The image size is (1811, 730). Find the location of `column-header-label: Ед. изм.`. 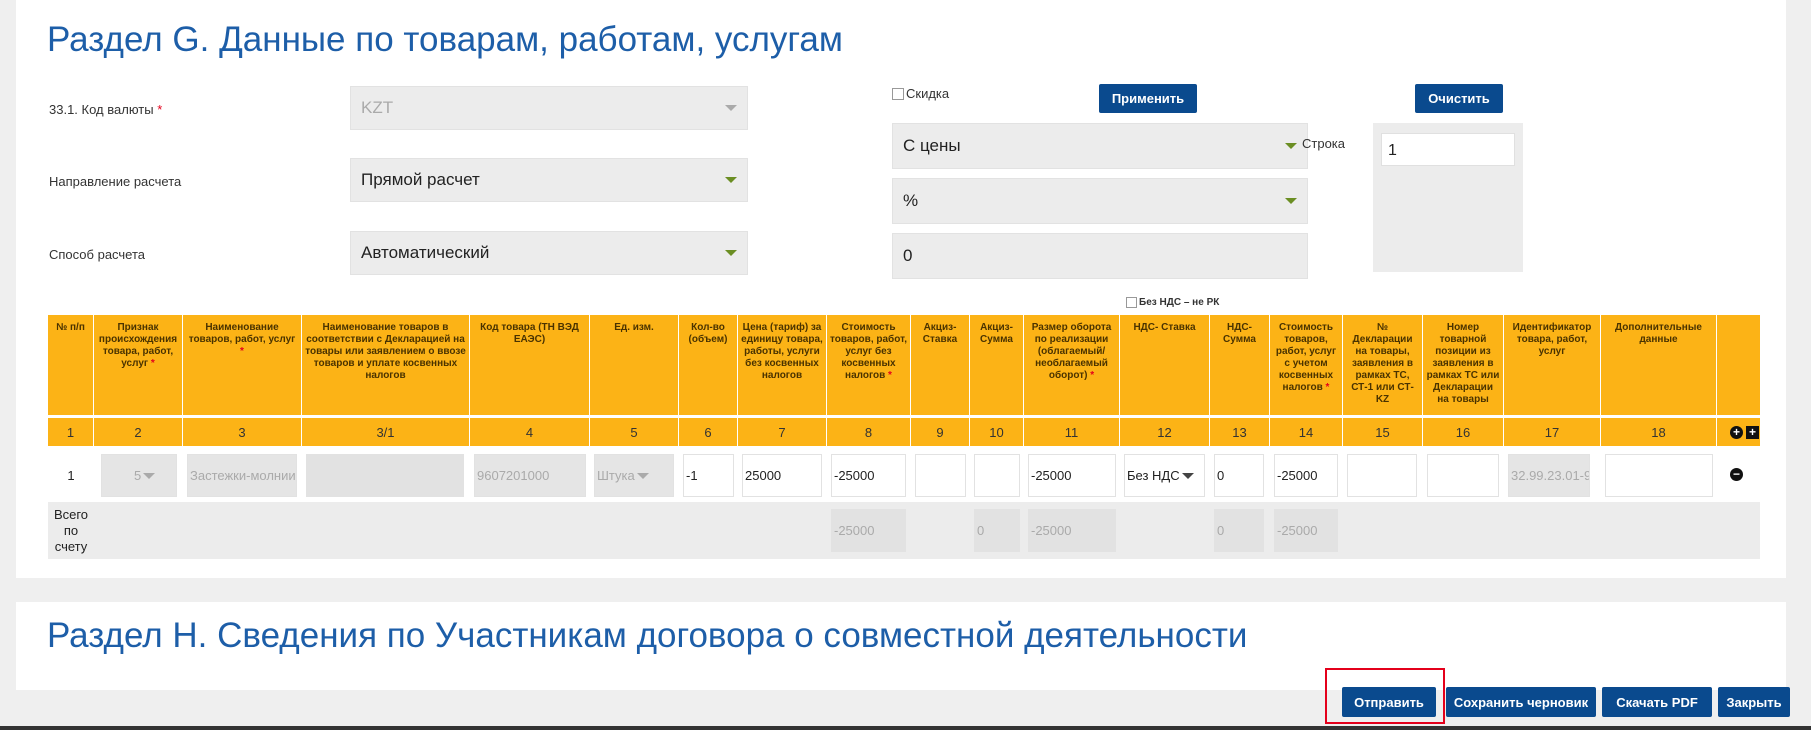

column-header-label: Ед. изм. is located at coordinates (634, 327).